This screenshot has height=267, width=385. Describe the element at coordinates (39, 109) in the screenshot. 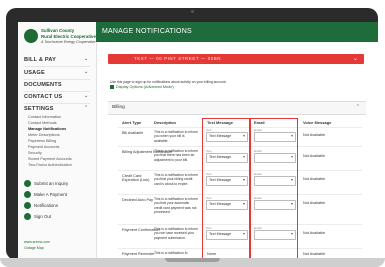

I see `nav-settings: SETTINGS` at that location.